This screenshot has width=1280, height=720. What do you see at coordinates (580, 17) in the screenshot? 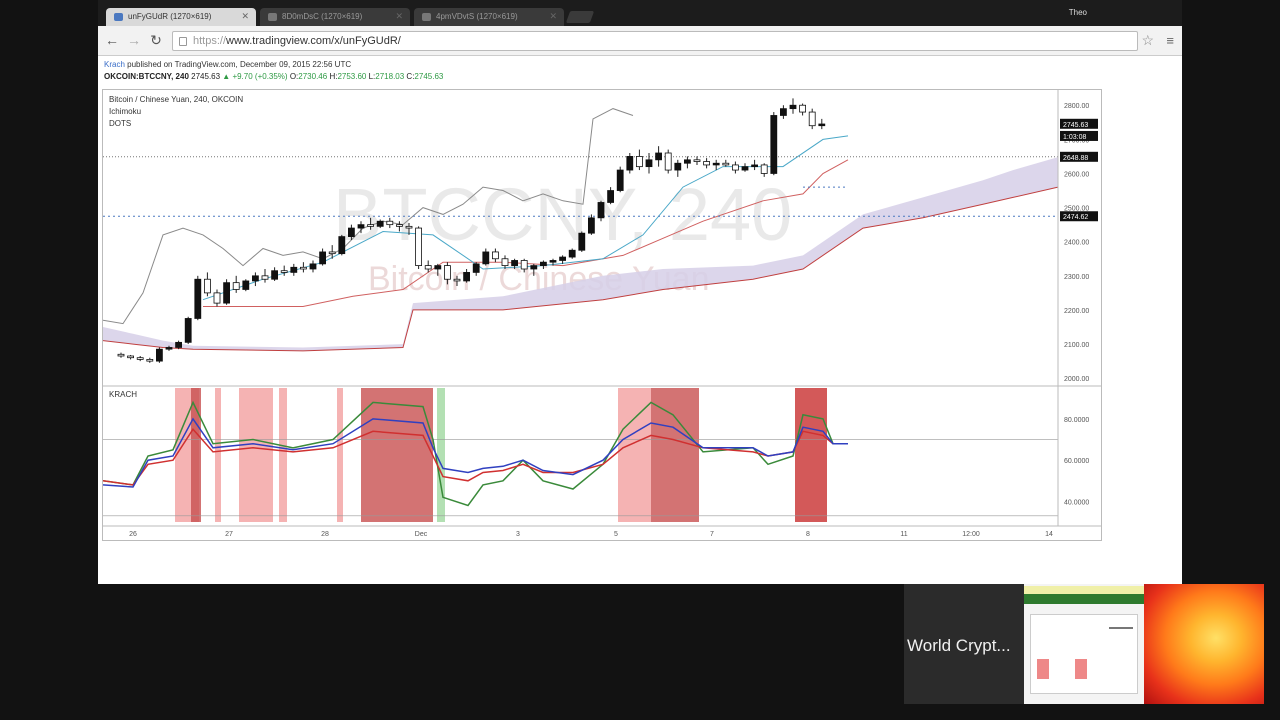
I see `new-tab-button` at bounding box center [580, 17].